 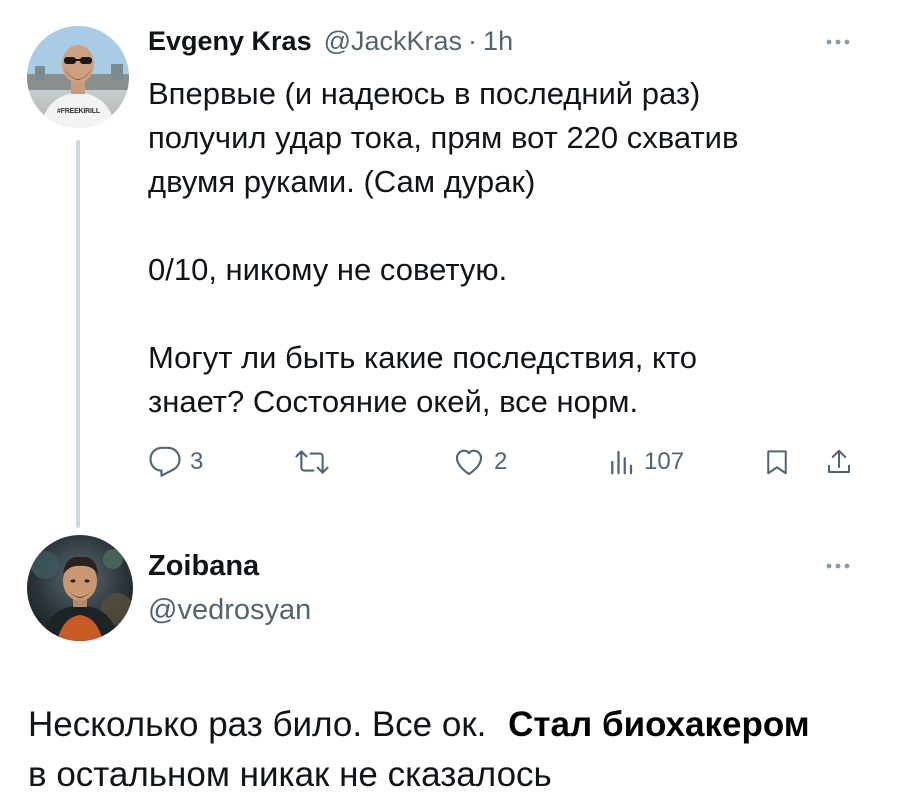 I want to click on reply-icon, so click(x=165, y=461).